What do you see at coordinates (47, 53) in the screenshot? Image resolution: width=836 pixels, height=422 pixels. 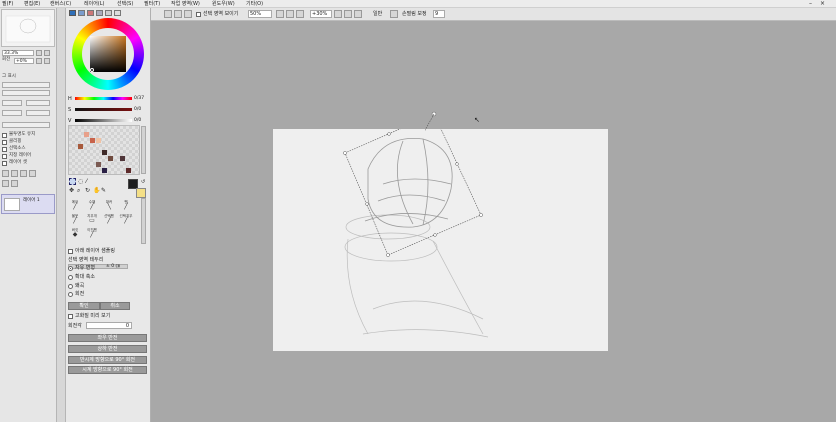 I see `zoom-out-button` at bounding box center [47, 53].